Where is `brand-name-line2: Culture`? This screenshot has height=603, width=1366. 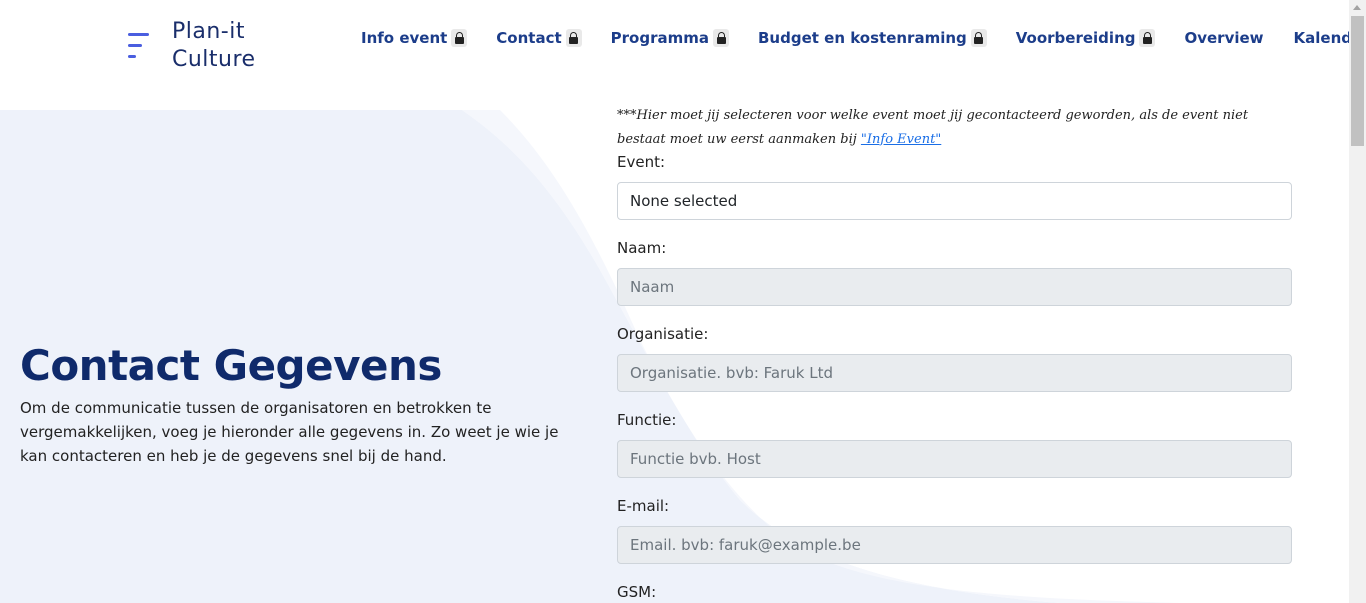 brand-name-line2: Culture is located at coordinates (214, 59).